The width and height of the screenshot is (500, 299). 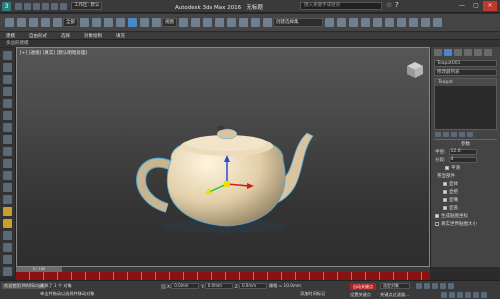 I want to click on pin-stack-icon, so click(x=438, y=134).